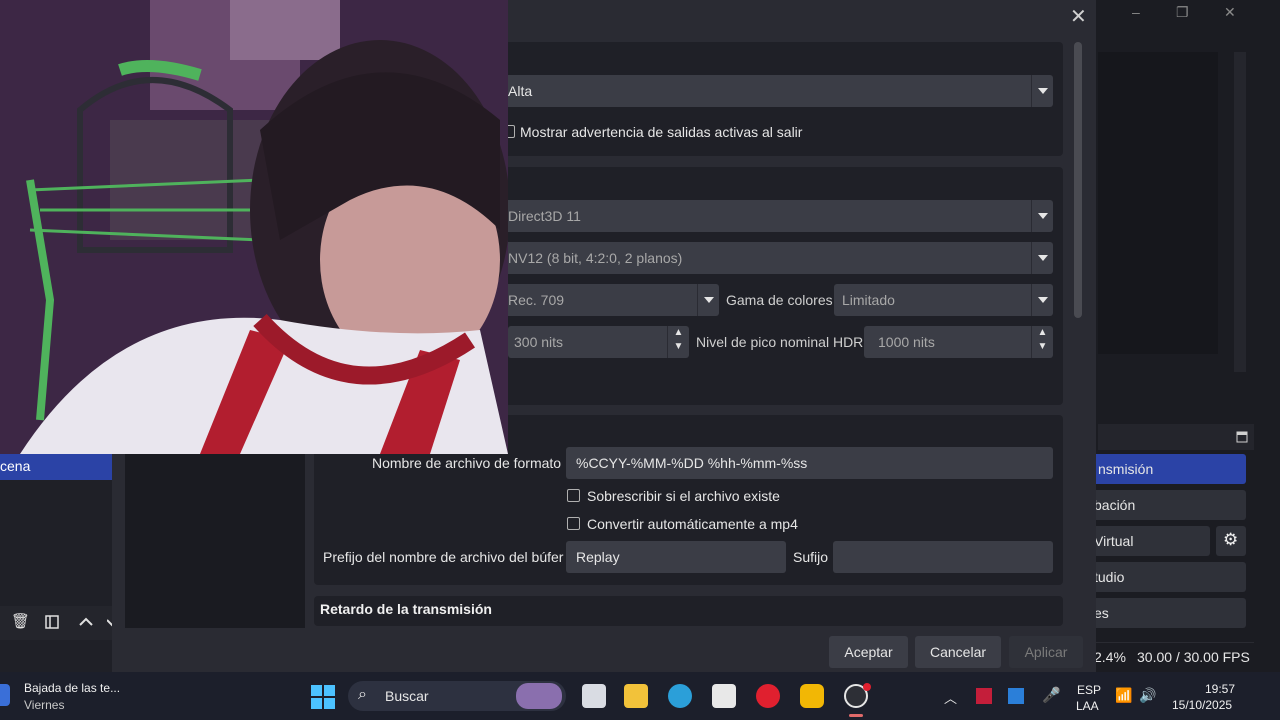 The image size is (1280, 720). What do you see at coordinates (776, 216) in the screenshot?
I see `renderer-select: Direct3D 11` at bounding box center [776, 216].